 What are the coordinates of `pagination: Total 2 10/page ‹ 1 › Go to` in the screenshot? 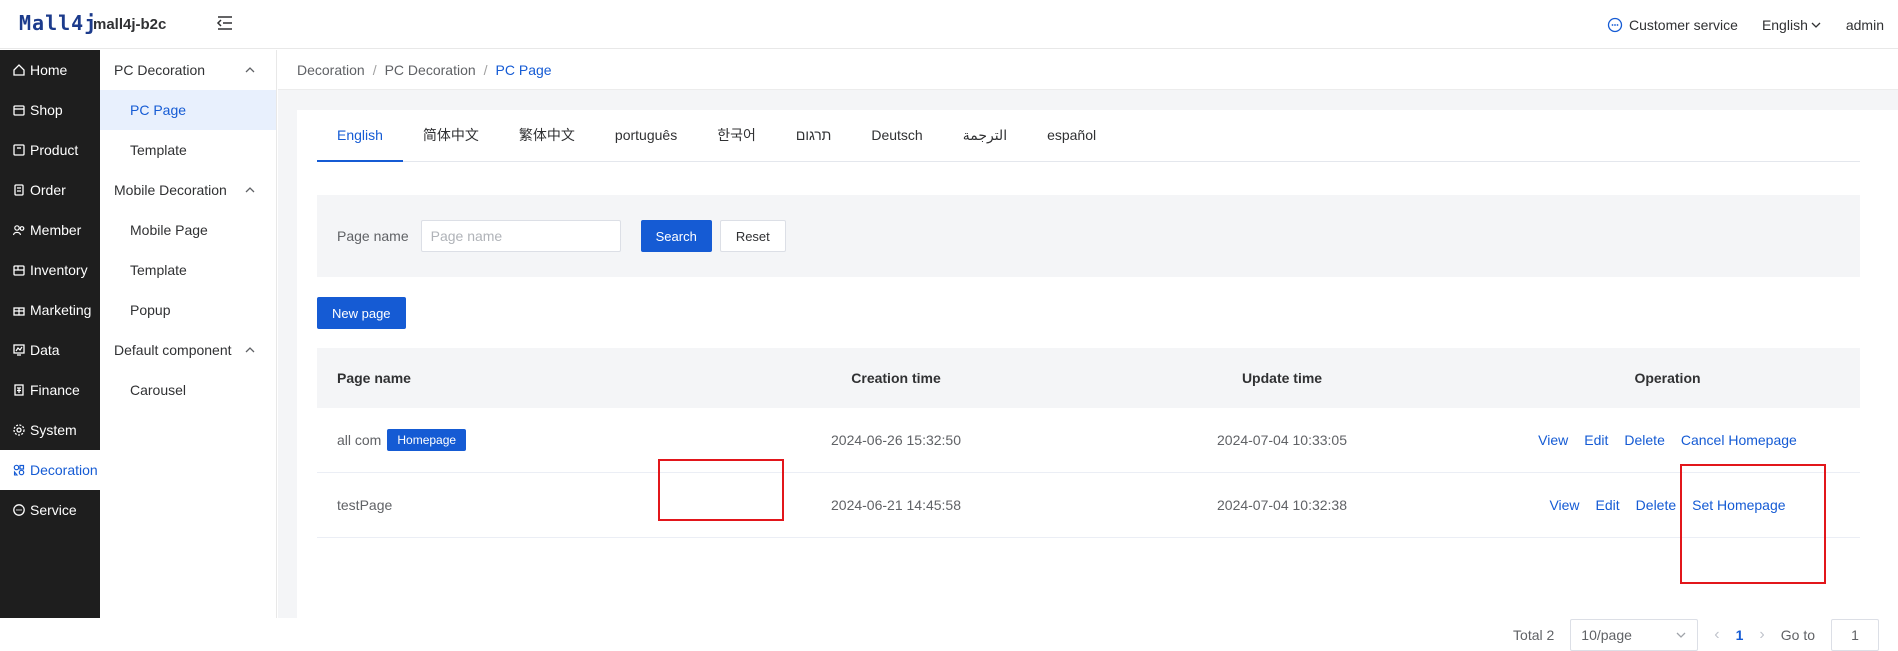 It's located at (1696, 635).